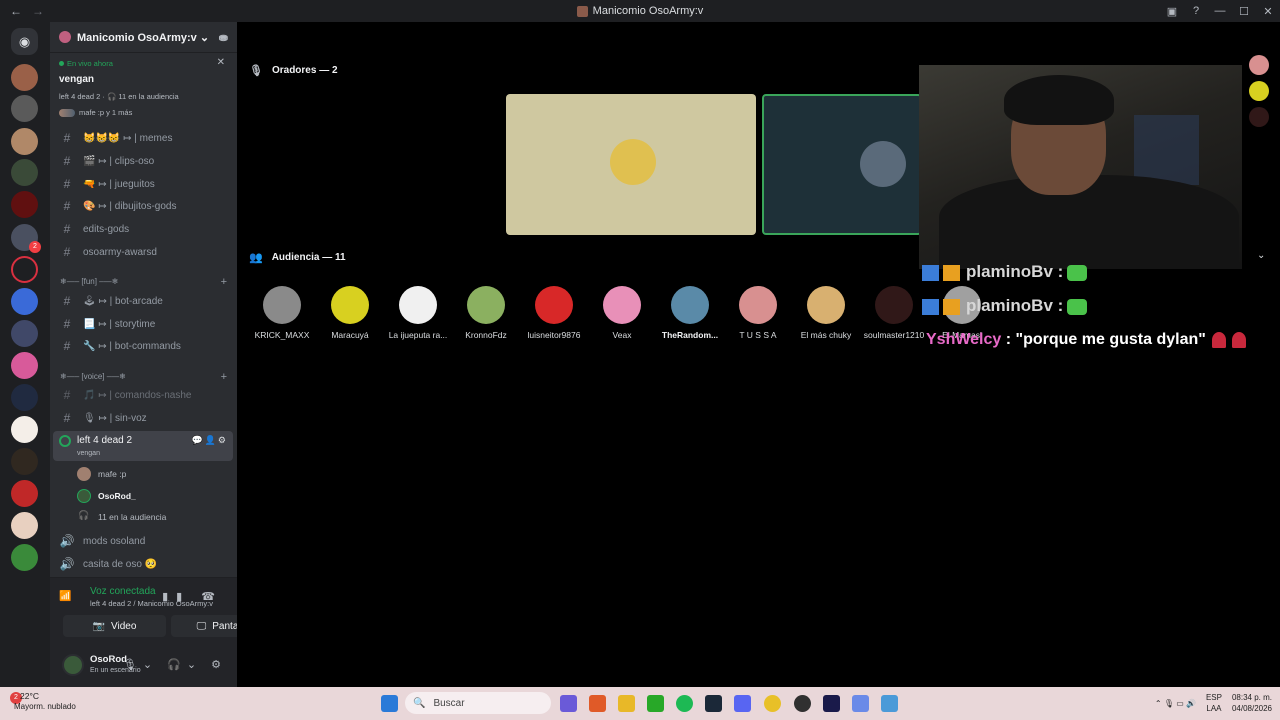  I want to click on voice-status: Voz conectada, so click(123, 591).